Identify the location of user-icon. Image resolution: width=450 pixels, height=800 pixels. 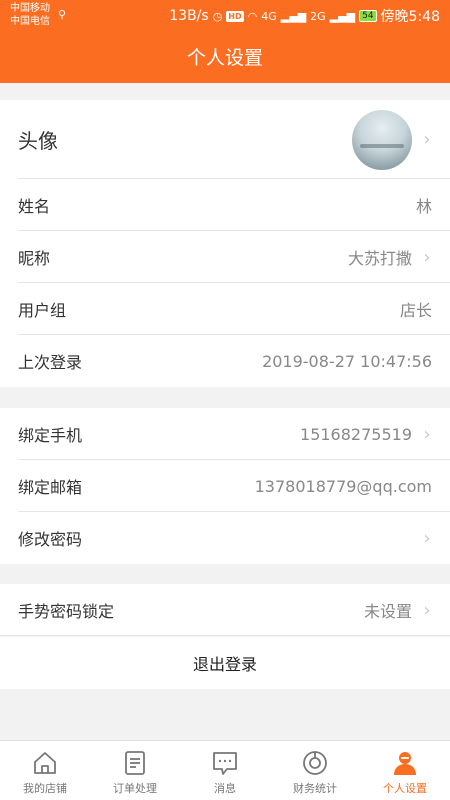
(405, 763).